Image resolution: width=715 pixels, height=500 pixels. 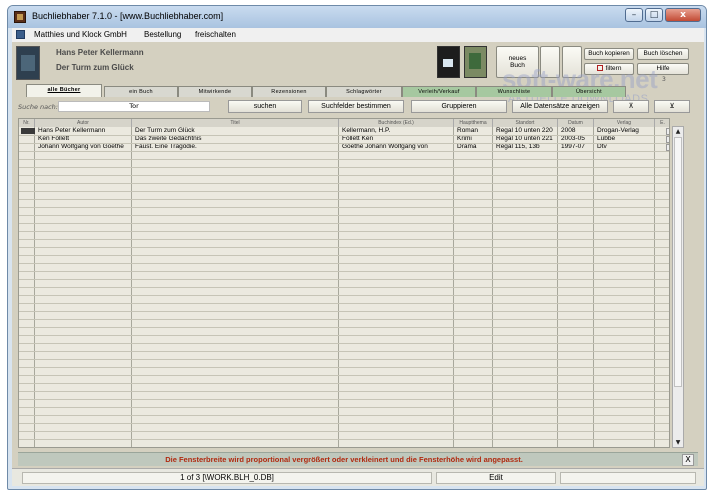 What do you see at coordinates (678, 131) in the screenshot?
I see `scroll-up-icon: ▲` at bounding box center [678, 131].